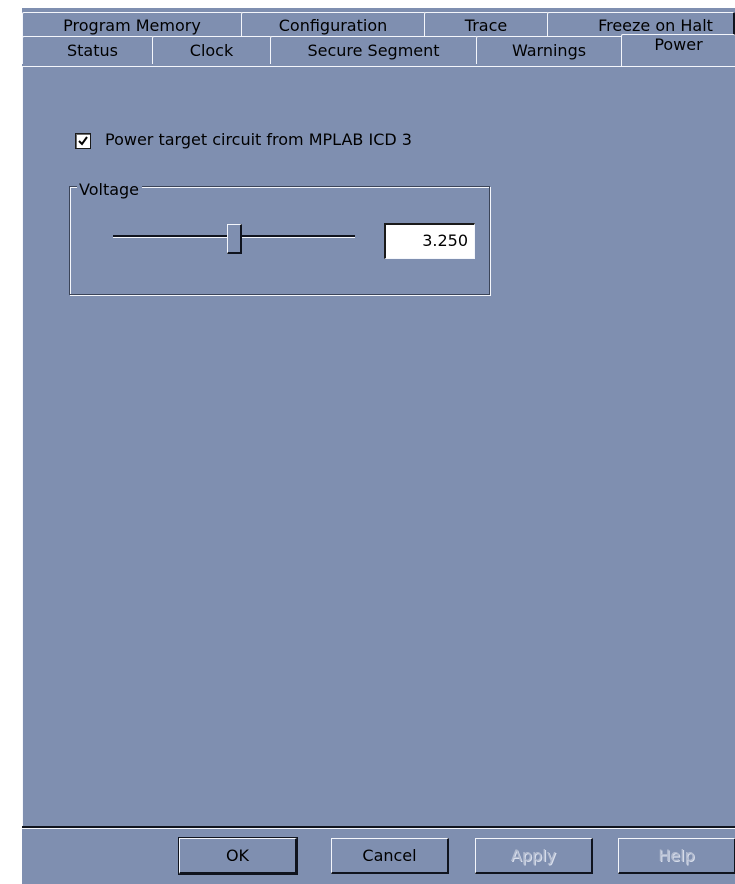 The image size is (735, 884). I want to click on power-target-checkbox, so click(83, 141).